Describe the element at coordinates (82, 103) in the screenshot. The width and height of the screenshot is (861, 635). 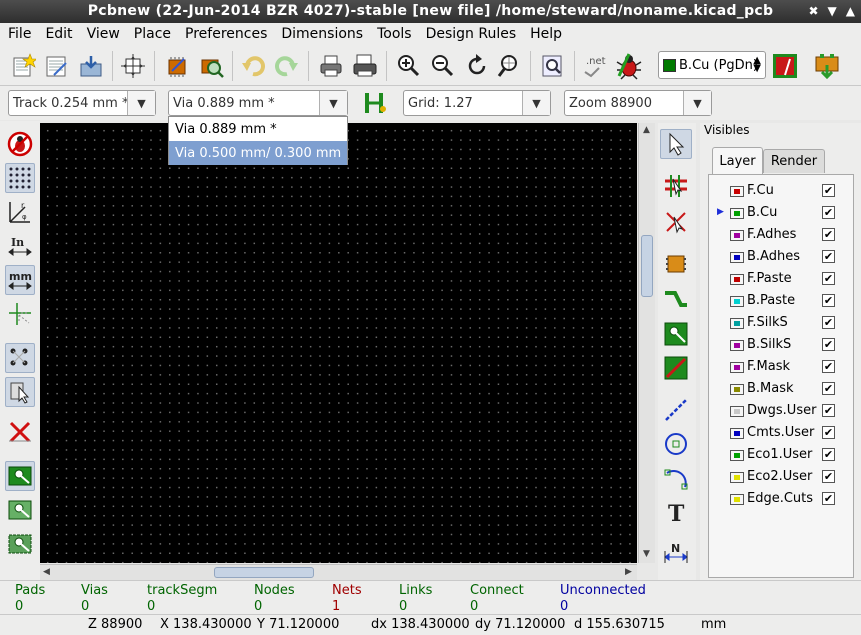
I see `track-width-select: Track 0.254 mm * ▼` at that location.